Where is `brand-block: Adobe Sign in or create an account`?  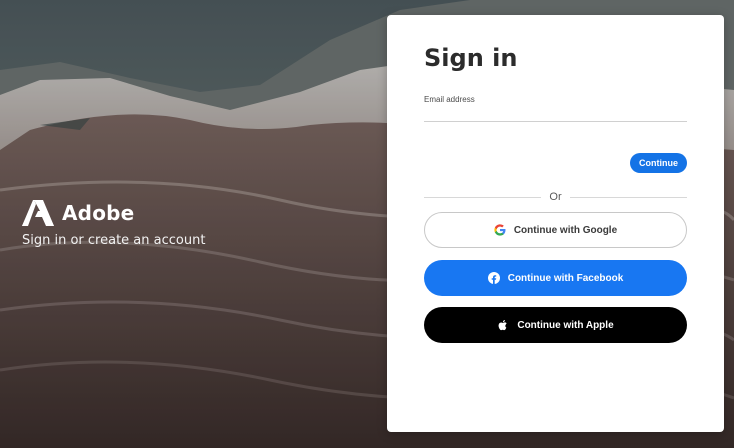
brand-block: Adobe Sign in or create an account is located at coordinates (113, 224).